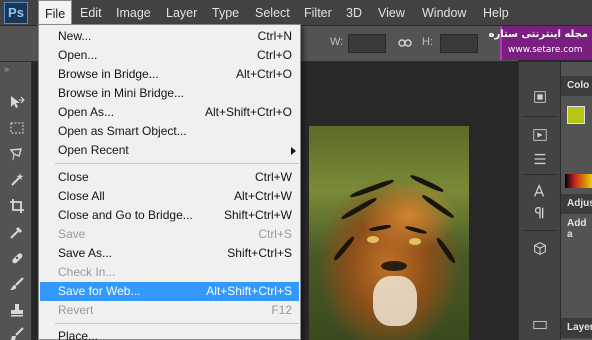 The width and height of the screenshot is (592, 340). What do you see at coordinates (275, 234) in the screenshot?
I see `menu-item-shortcut: Ctrl+S` at bounding box center [275, 234].